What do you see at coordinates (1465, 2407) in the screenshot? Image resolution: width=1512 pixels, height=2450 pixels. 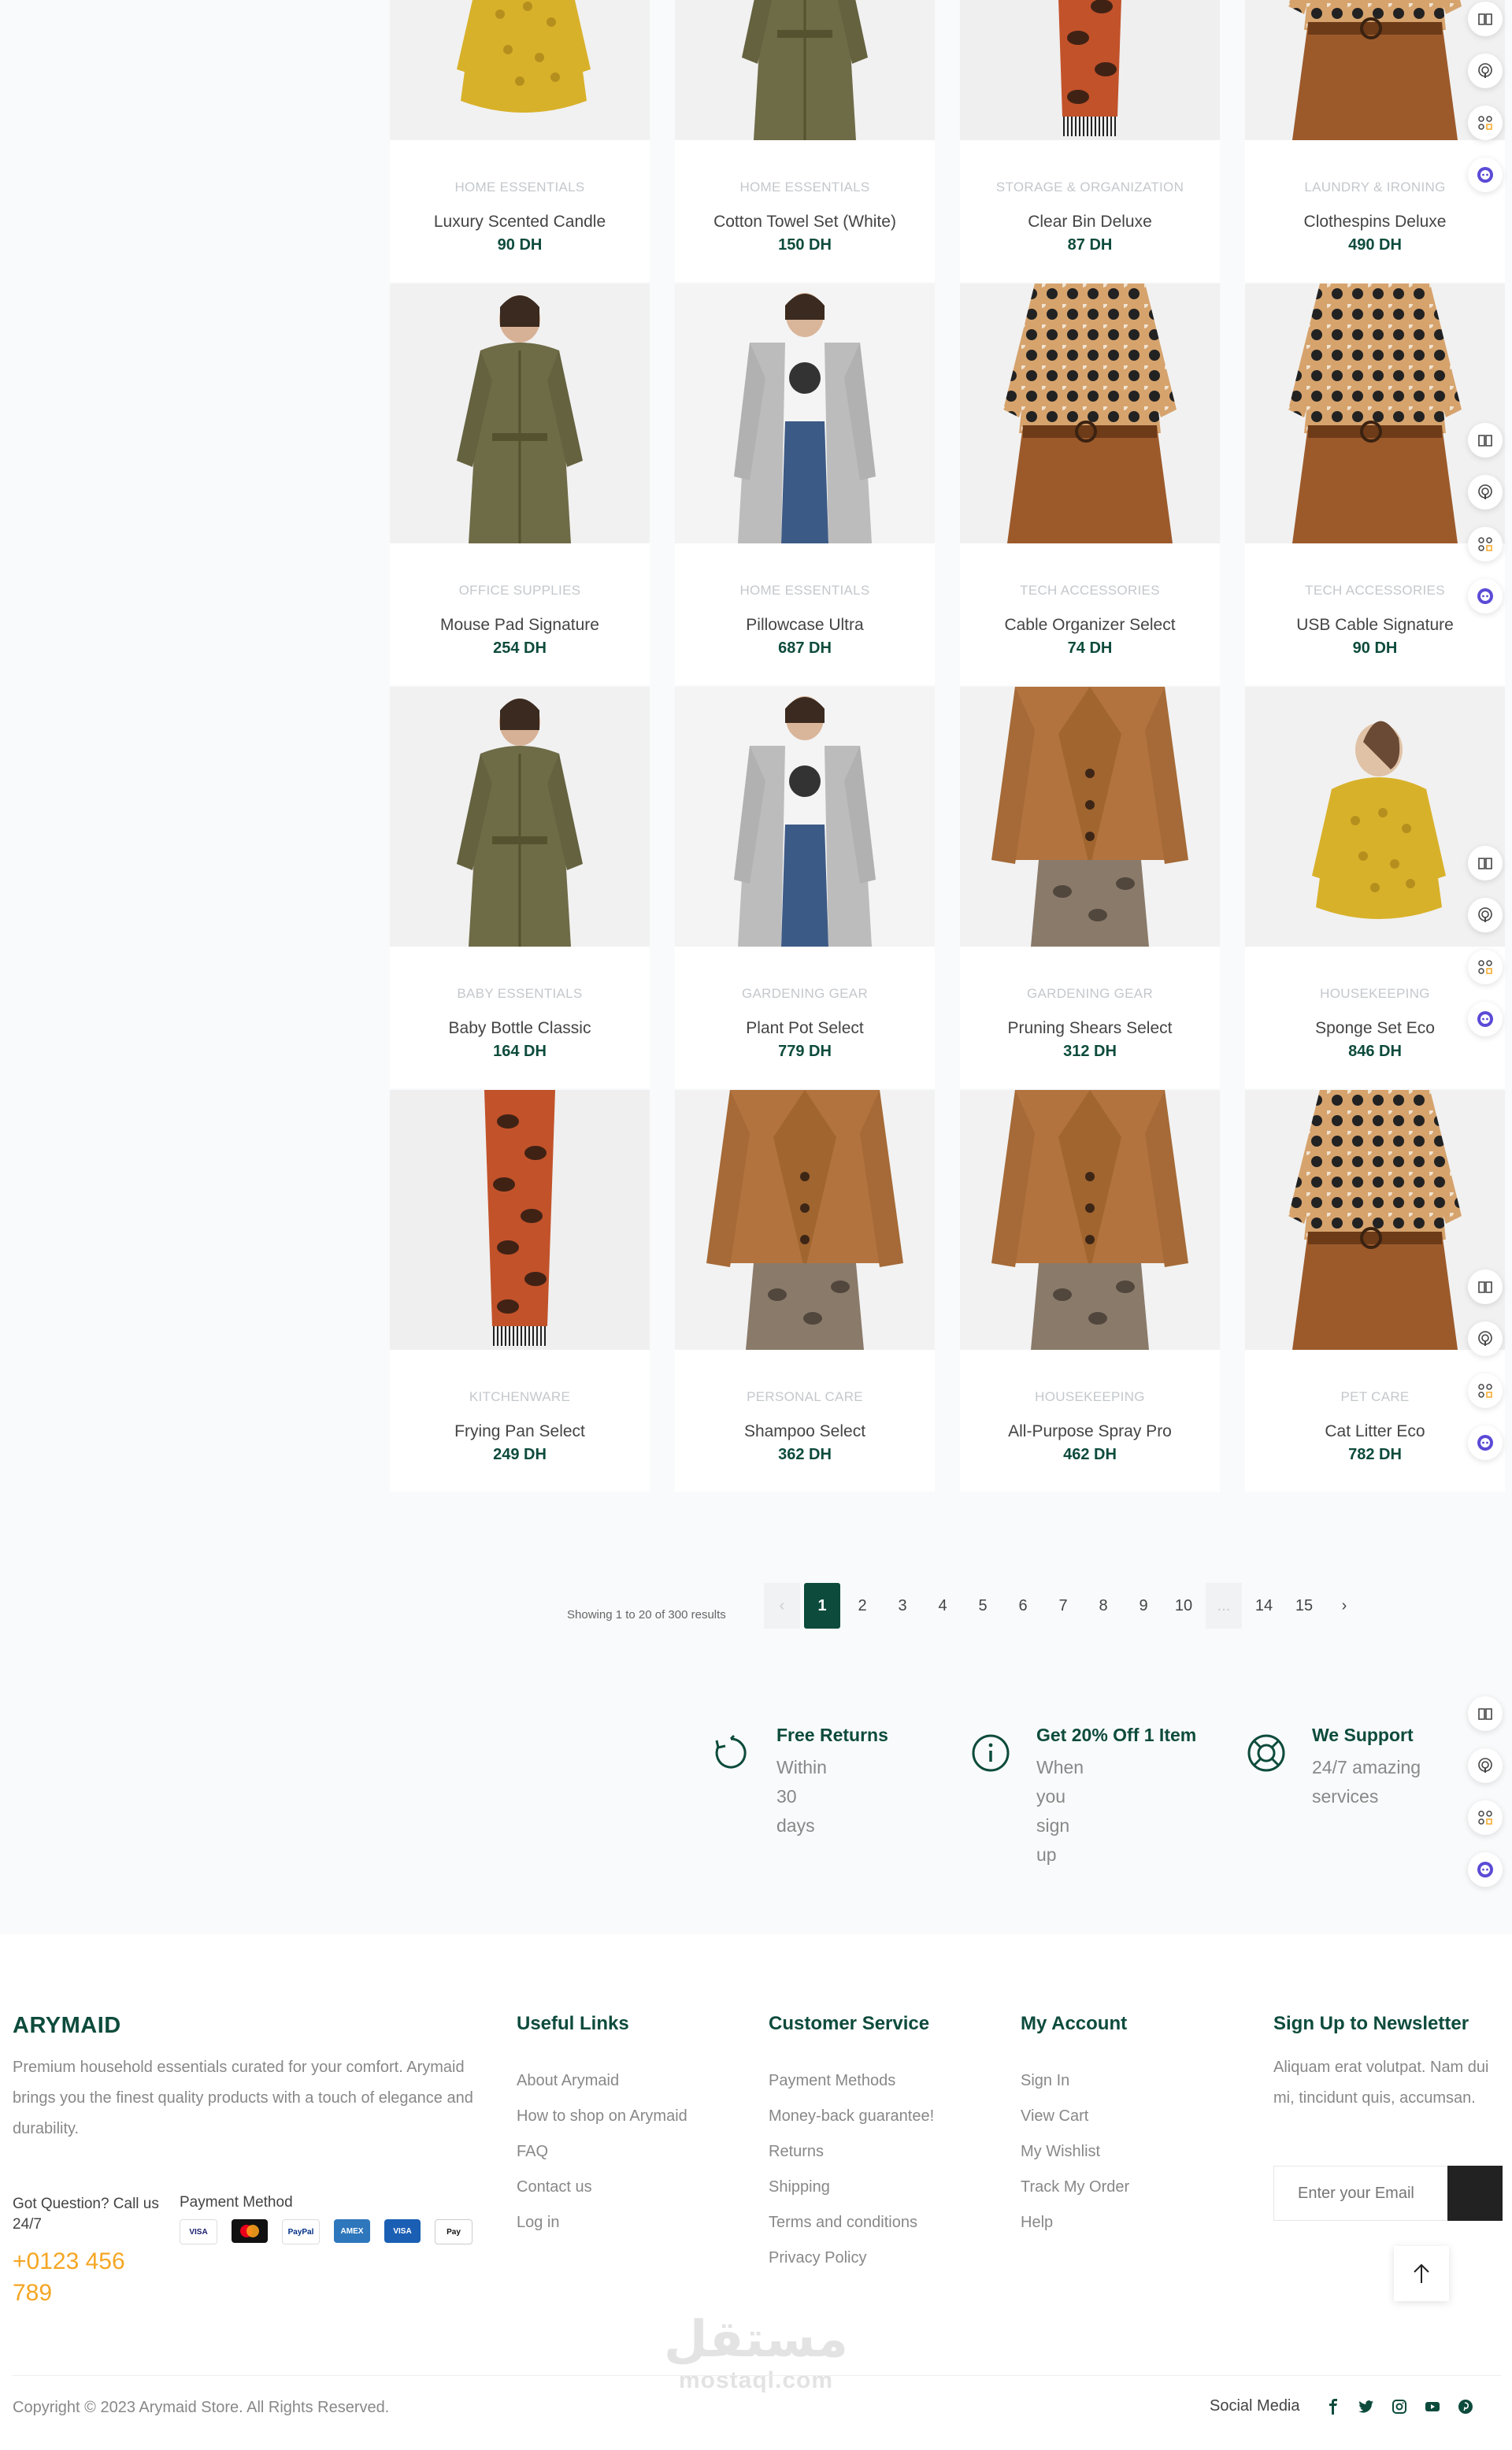 I see `pinterest-icon` at bounding box center [1465, 2407].